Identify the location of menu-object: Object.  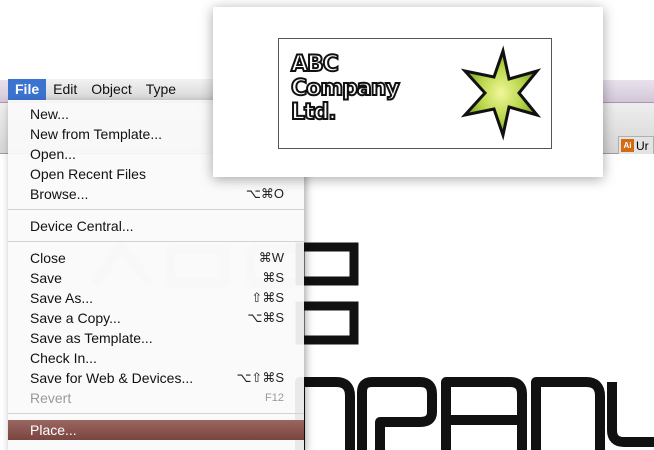
(111, 89).